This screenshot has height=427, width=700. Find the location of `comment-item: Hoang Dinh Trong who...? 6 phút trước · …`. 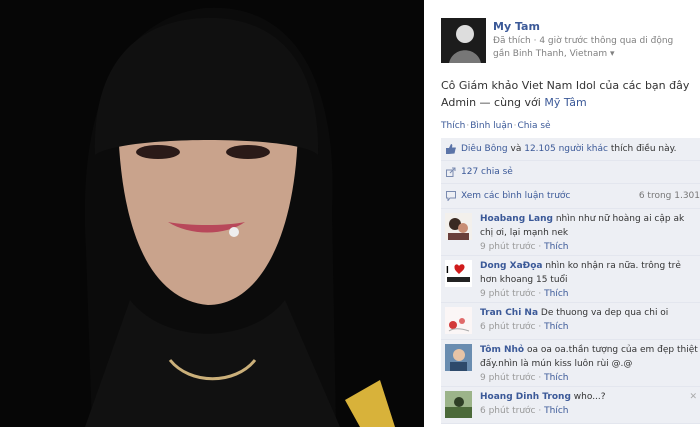

comment-item: Hoang Dinh Trong who...? 6 phút trước · … is located at coordinates (570, 405).